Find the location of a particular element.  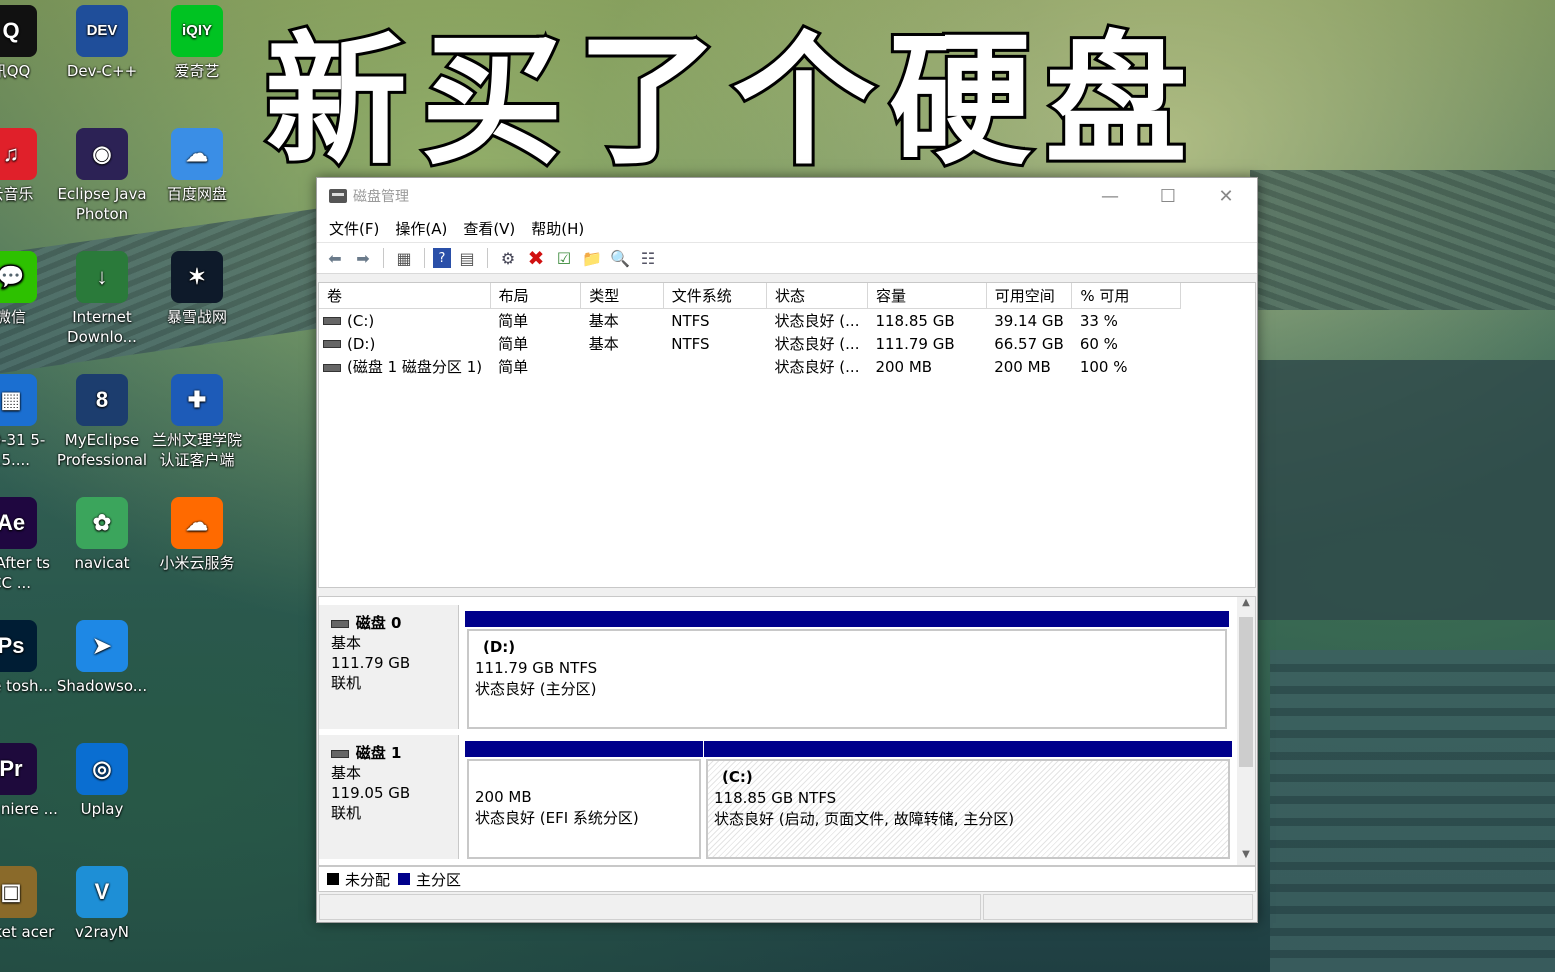

check-icon: ☑ is located at coordinates (564, 258).